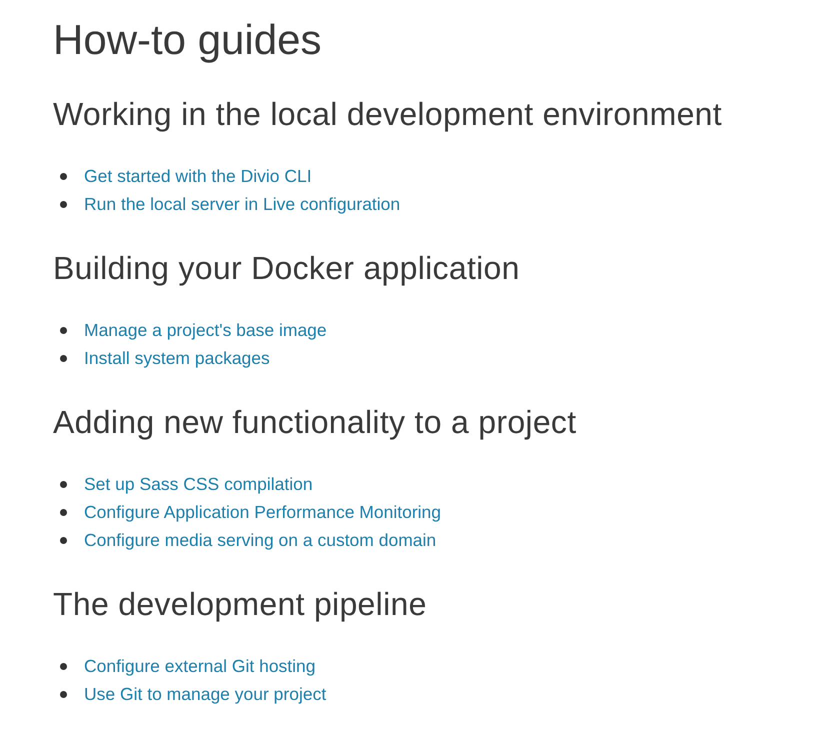 The image size is (825, 732). I want to click on guide-link: Configure external Git hosting, so click(200, 666).